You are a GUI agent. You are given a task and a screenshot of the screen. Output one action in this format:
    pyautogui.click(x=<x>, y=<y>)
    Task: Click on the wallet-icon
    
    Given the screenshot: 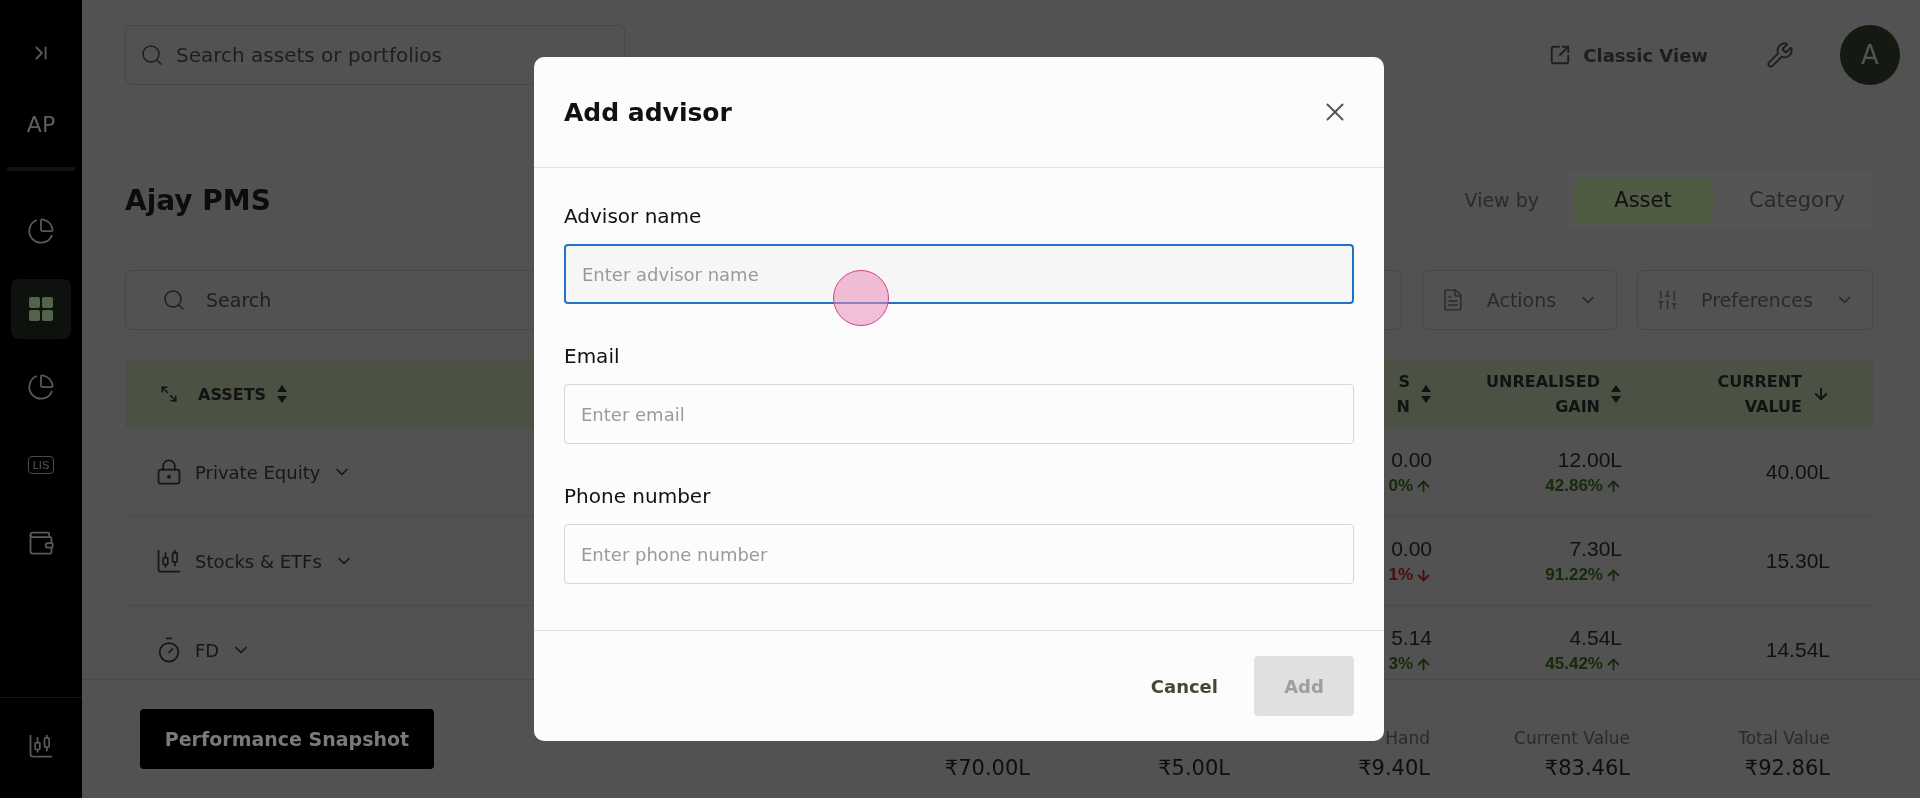 What is the action you would take?
    pyautogui.click(x=41, y=543)
    